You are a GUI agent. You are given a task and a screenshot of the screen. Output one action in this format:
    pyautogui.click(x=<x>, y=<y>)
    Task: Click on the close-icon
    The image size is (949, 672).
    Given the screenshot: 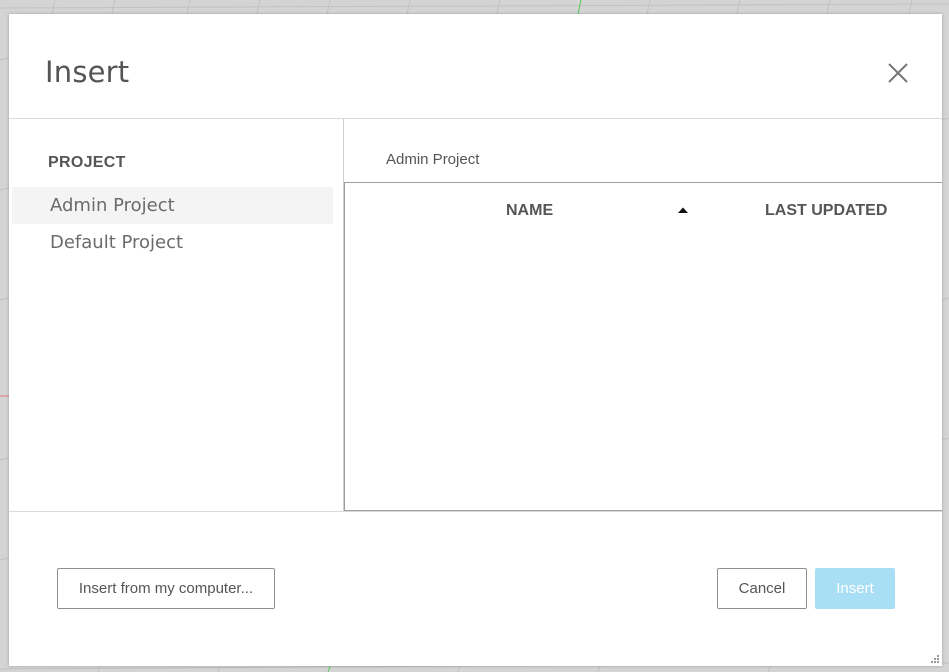 What is the action you would take?
    pyautogui.click(x=898, y=73)
    